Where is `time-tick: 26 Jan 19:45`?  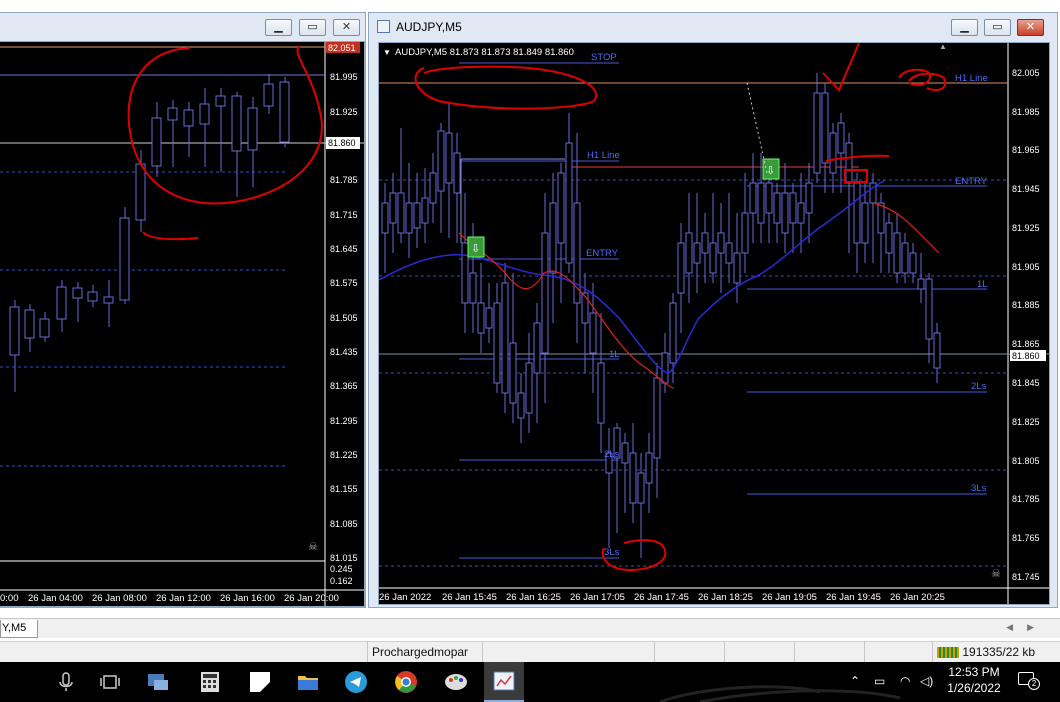
time-tick: 26 Jan 19:45 is located at coordinates (853, 597).